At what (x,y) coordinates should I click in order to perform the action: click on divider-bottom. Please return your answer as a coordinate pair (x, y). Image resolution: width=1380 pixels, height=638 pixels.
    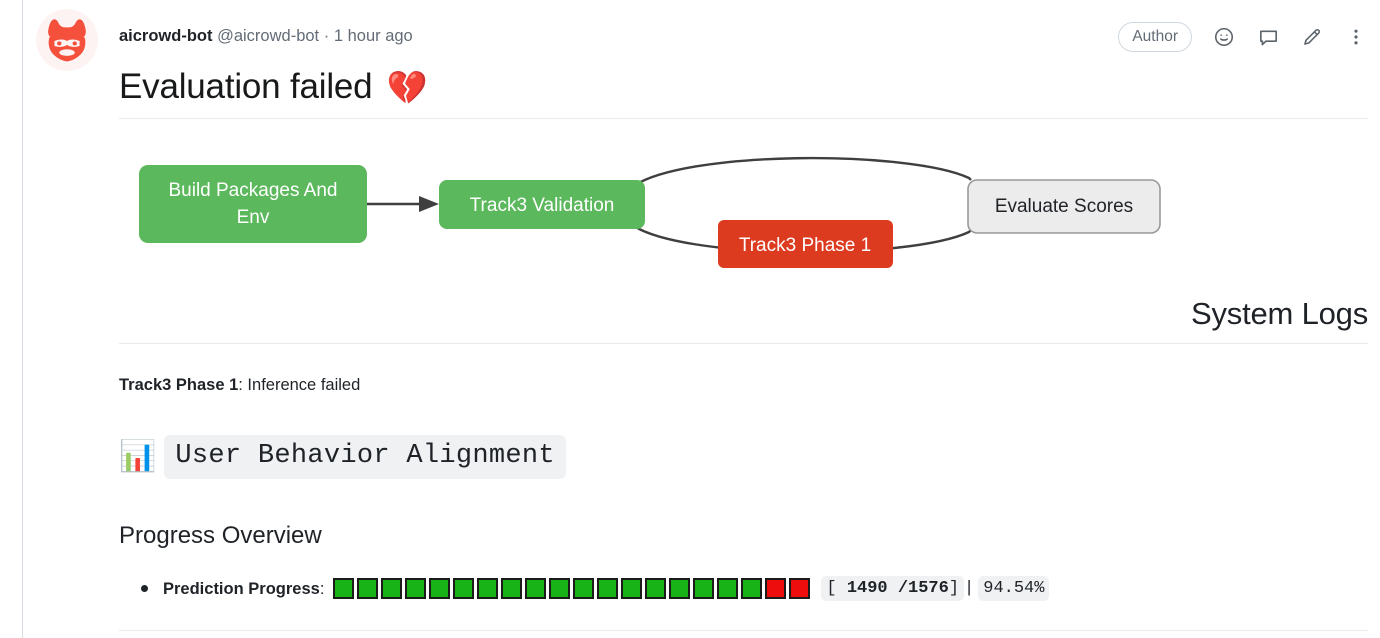
    Looking at the image, I should click on (743, 630).